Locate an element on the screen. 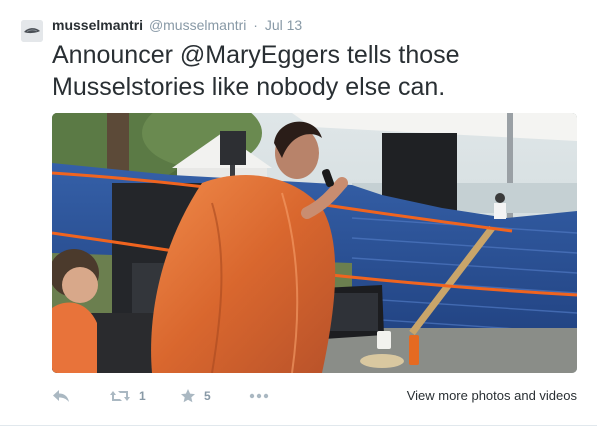 The width and height of the screenshot is (597, 426). tweet-header: musselmantri @musselmantri · Jul 13 is located at coordinates (177, 25).